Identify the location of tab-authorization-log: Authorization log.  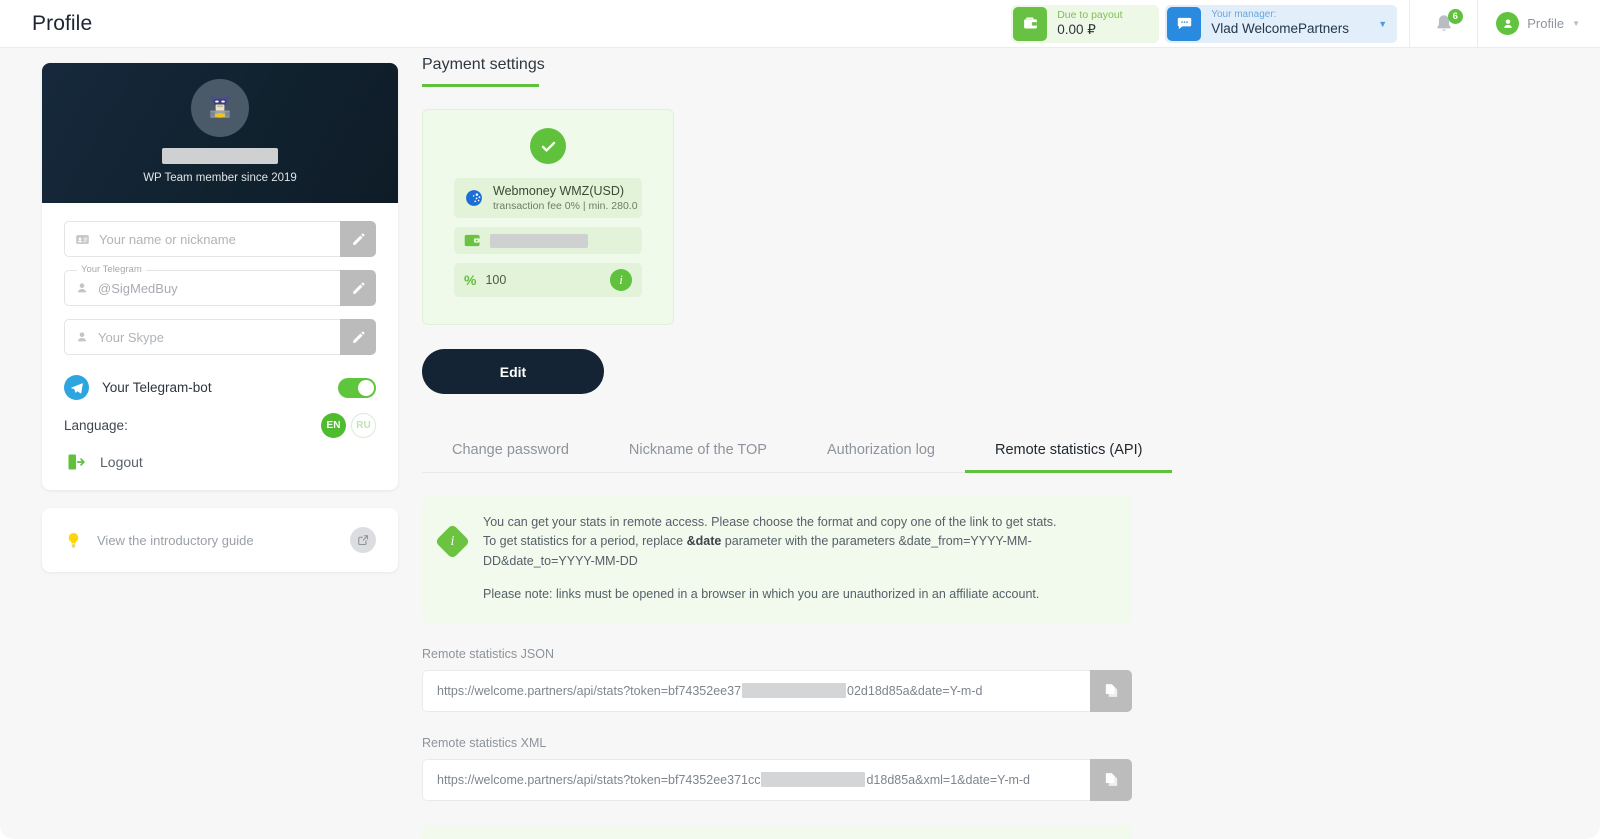
(881, 451).